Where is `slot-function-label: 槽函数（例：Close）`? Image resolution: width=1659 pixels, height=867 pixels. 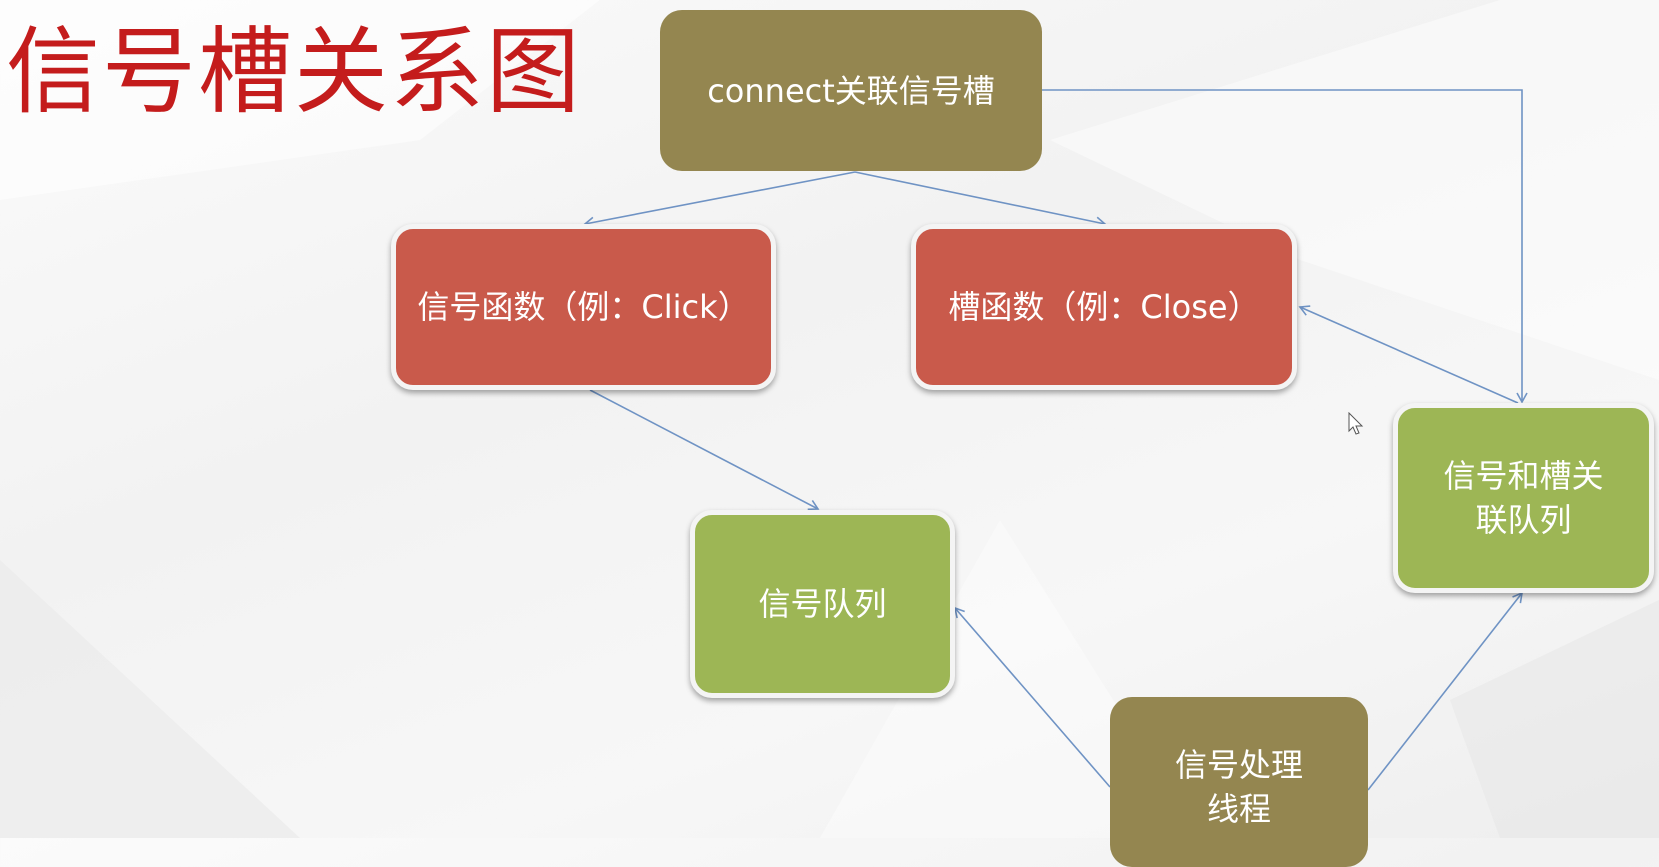
slot-function-label: 槽函数（例：Close） is located at coordinates (1104, 307).